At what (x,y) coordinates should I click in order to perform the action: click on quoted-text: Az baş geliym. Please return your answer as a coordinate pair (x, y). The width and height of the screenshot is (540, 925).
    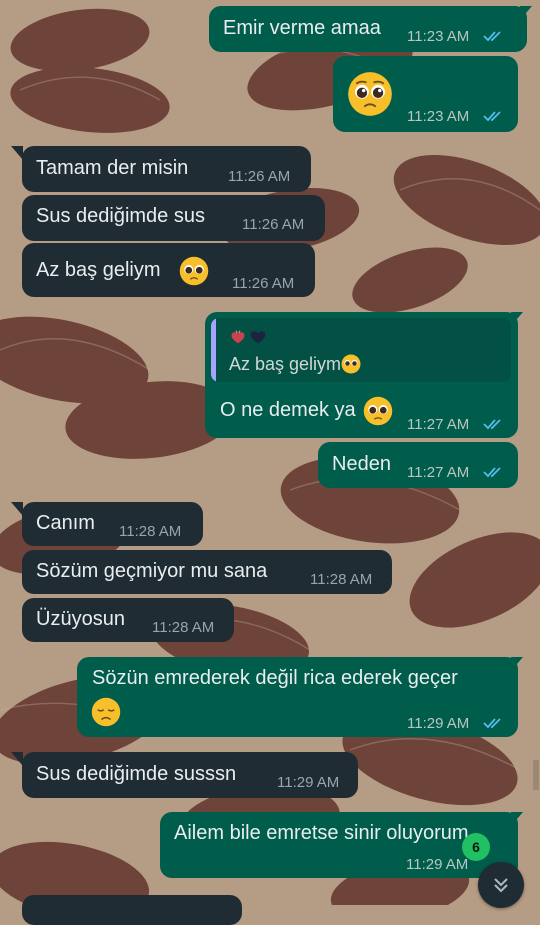
    Looking at the image, I should click on (285, 364).